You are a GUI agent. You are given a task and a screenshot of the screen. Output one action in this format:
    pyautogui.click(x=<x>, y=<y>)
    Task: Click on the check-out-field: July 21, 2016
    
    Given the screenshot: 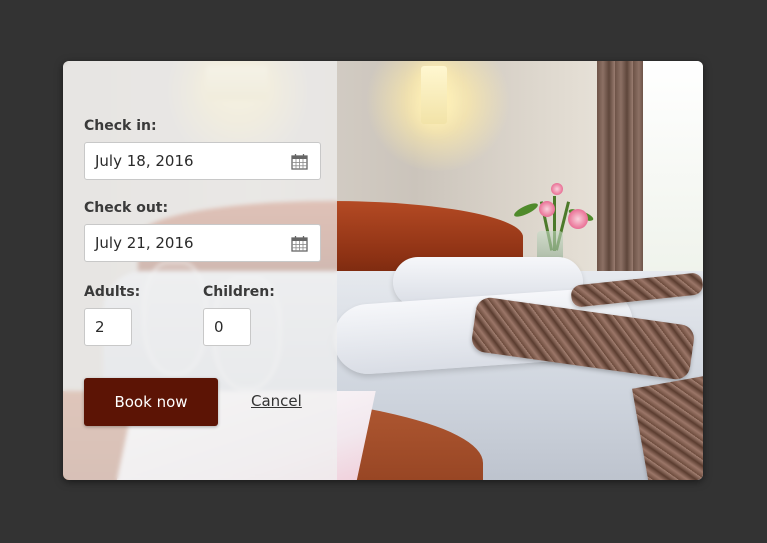 What is the action you would take?
    pyautogui.click(x=202, y=243)
    